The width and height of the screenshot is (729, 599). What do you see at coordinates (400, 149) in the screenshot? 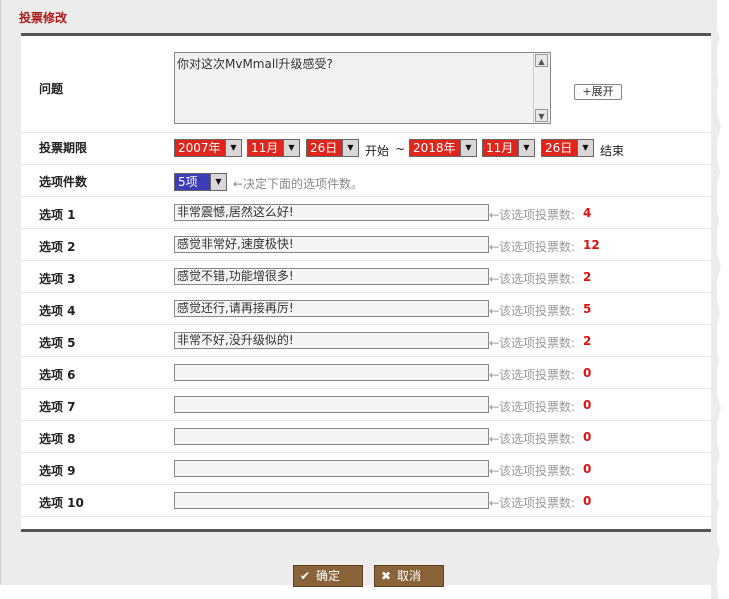
I see `range-tilde: ~` at bounding box center [400, 149].